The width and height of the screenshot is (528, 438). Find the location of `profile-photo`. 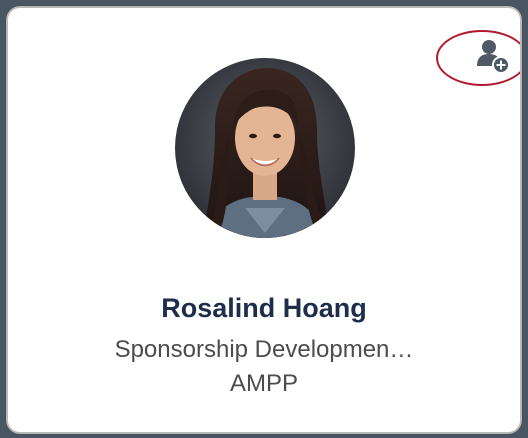

profile-photo is located at coordinates (265, 148).